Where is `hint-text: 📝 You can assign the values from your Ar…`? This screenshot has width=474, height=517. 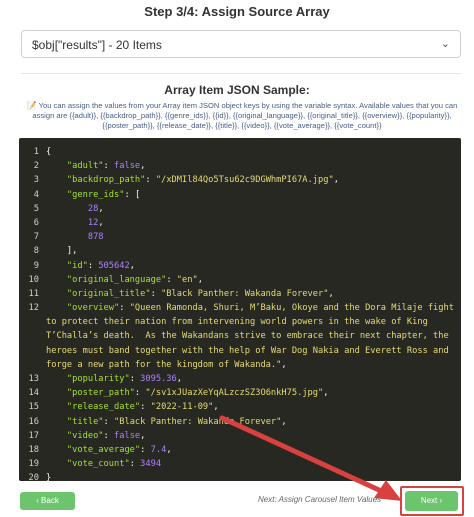 hint-text: 📝 You can assign the values from your Ar… is located at coordinates (242, 116).